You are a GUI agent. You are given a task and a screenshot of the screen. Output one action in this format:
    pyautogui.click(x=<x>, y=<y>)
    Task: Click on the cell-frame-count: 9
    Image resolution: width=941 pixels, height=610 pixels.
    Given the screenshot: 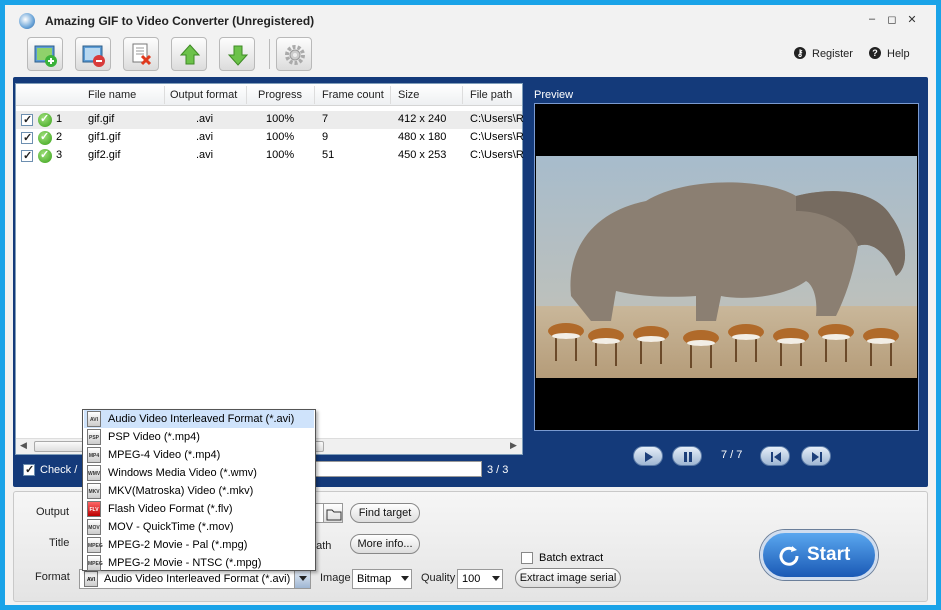 What is the action you would take?
    pyautogui.click(x=325, y=137)
    